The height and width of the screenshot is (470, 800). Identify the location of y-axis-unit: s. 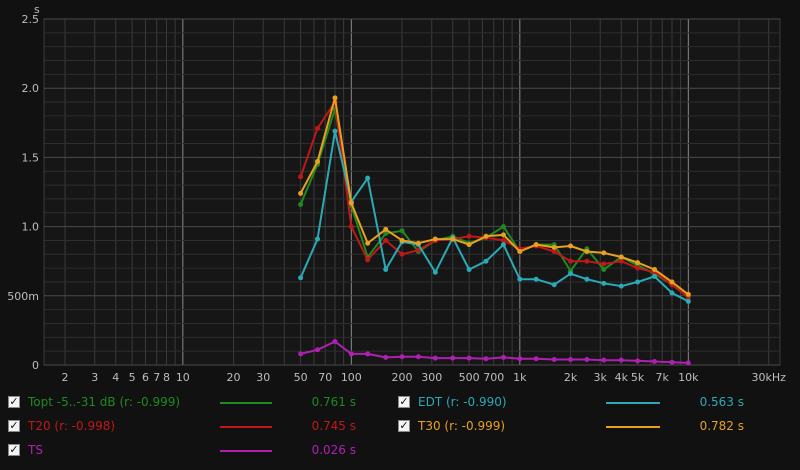
(37, 9).